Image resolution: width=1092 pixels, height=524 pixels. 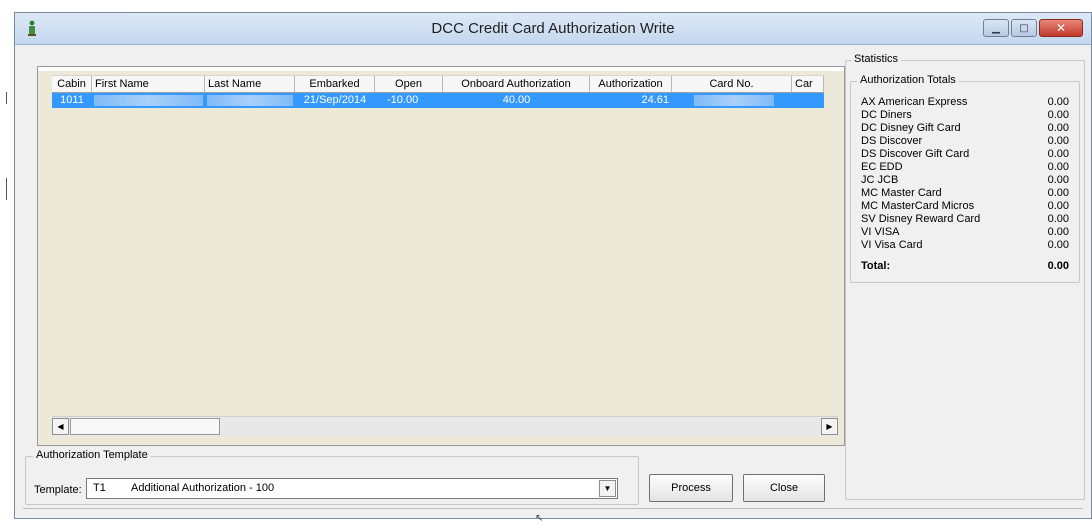 I want to click on cell-onboard-authorization: 40.00, so click(x=516, y=100).